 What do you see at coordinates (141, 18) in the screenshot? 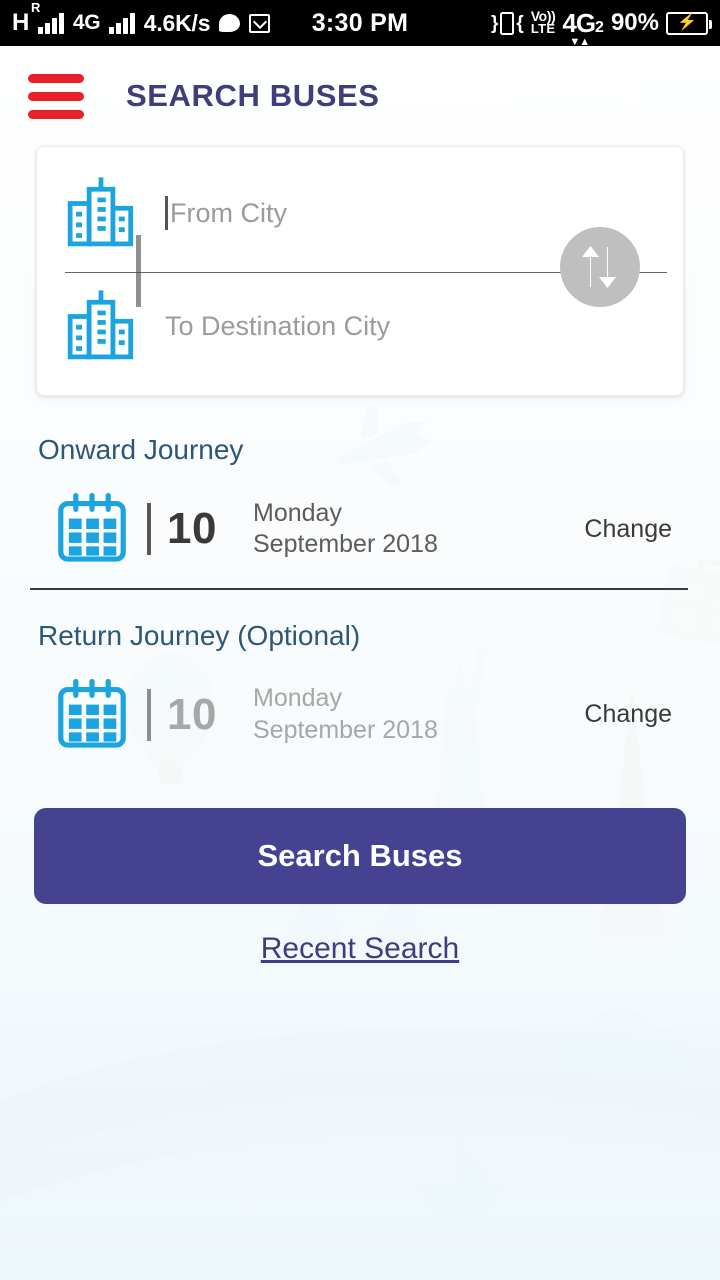
I see `status-bar-left: HR 4G 4.6K/s` at bounding box center [141, 18].